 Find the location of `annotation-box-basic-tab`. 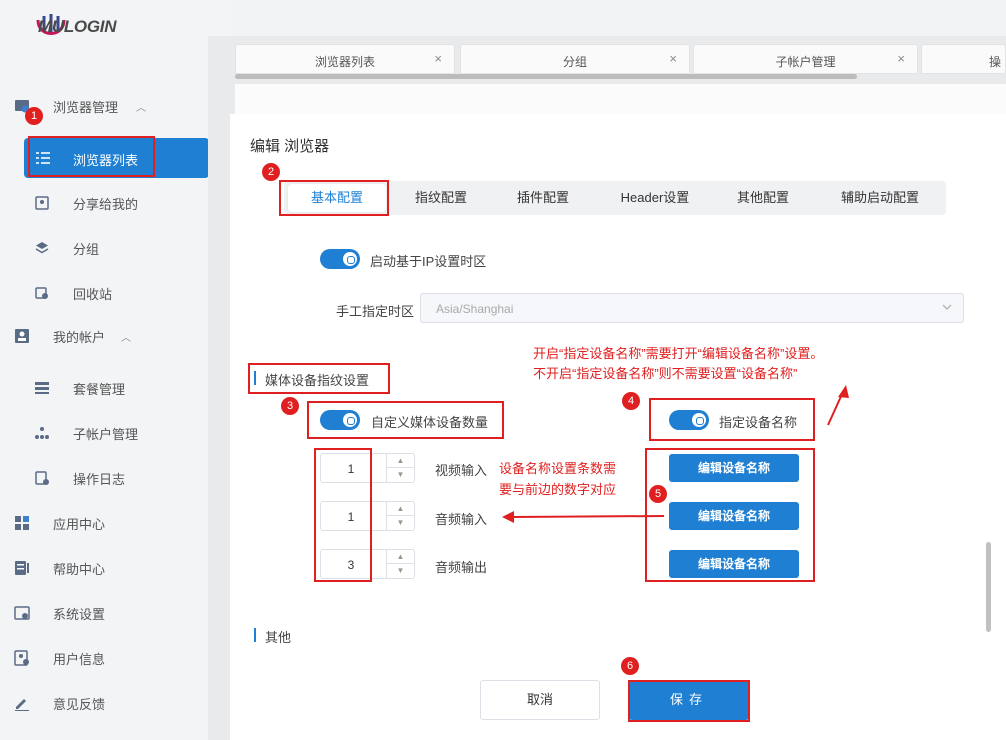

annotation-box-basic-tab is located at coordinates (334, 198).